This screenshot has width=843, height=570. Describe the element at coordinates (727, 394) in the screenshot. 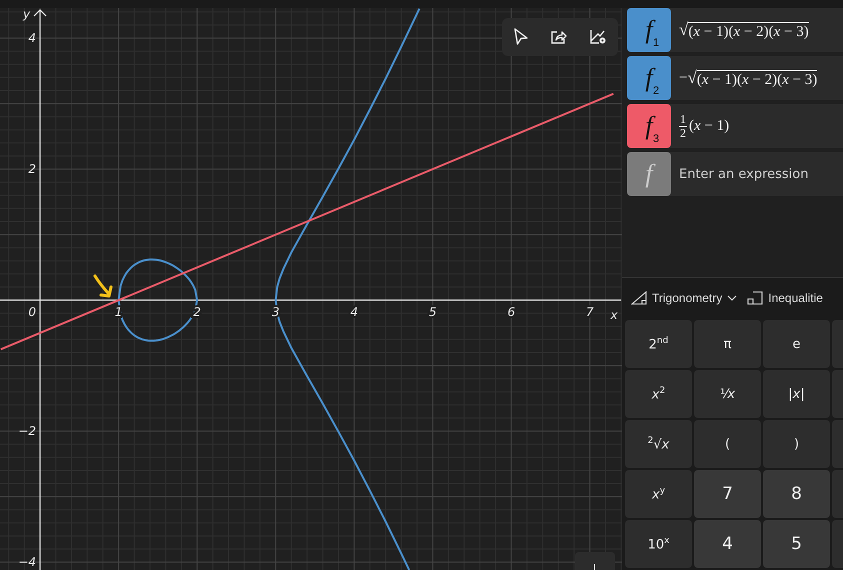

I see `keypad-key: ¹⁄x` at that location.